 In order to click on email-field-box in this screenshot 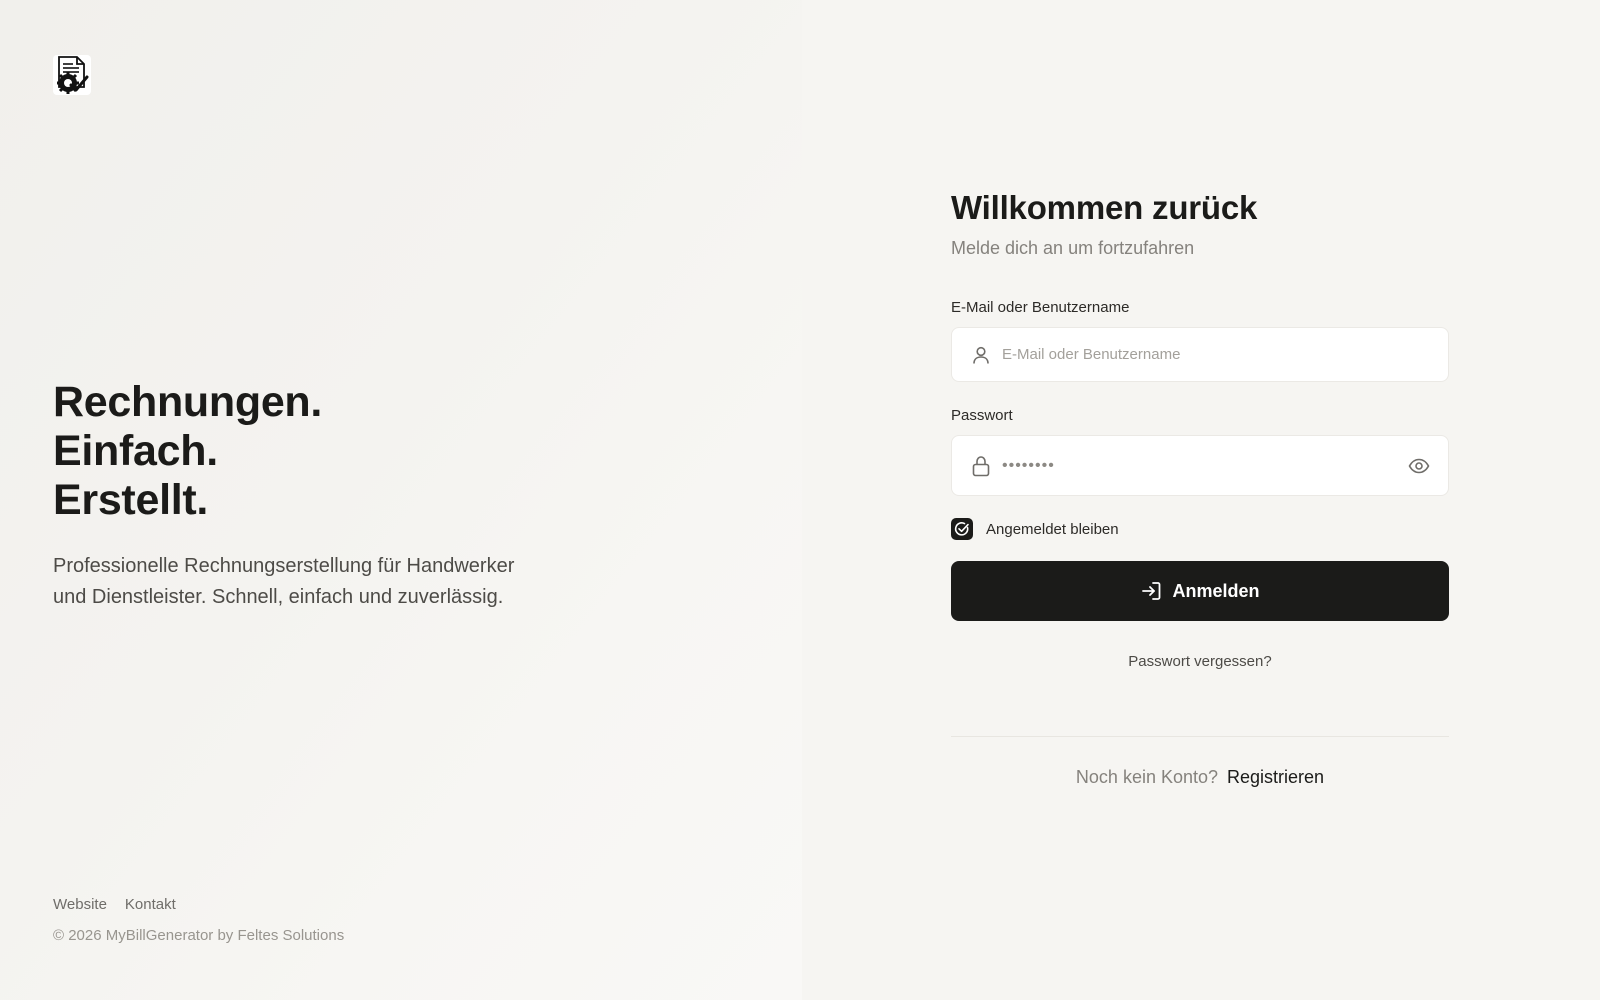, I will do `click(1200, 354)`.